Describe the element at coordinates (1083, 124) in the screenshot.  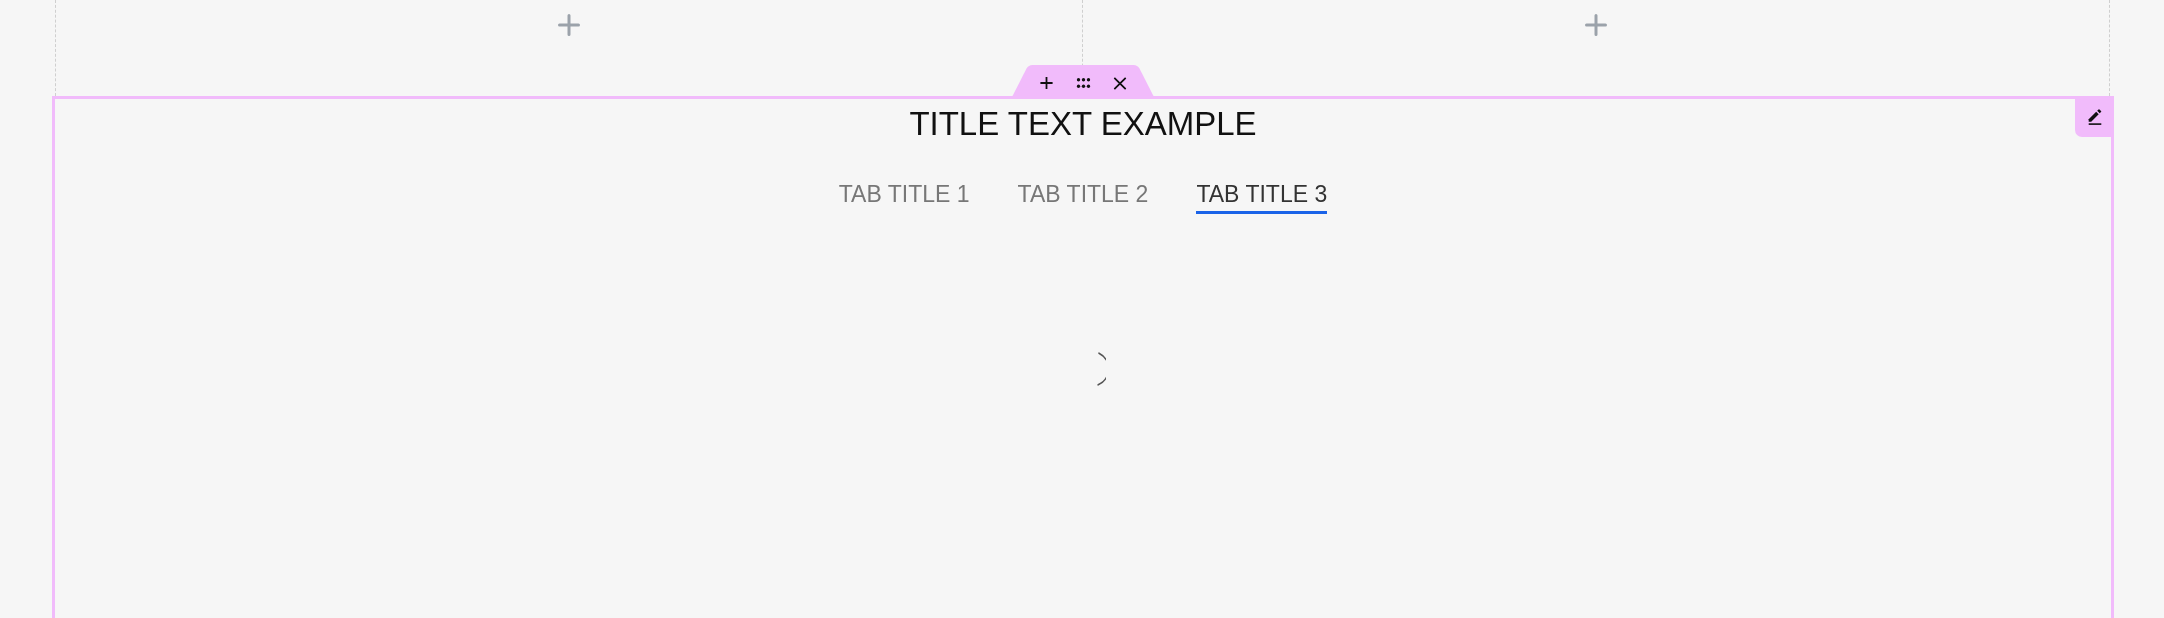
I see `block-title: TITLE TEXT EXAMPLE` at that location.